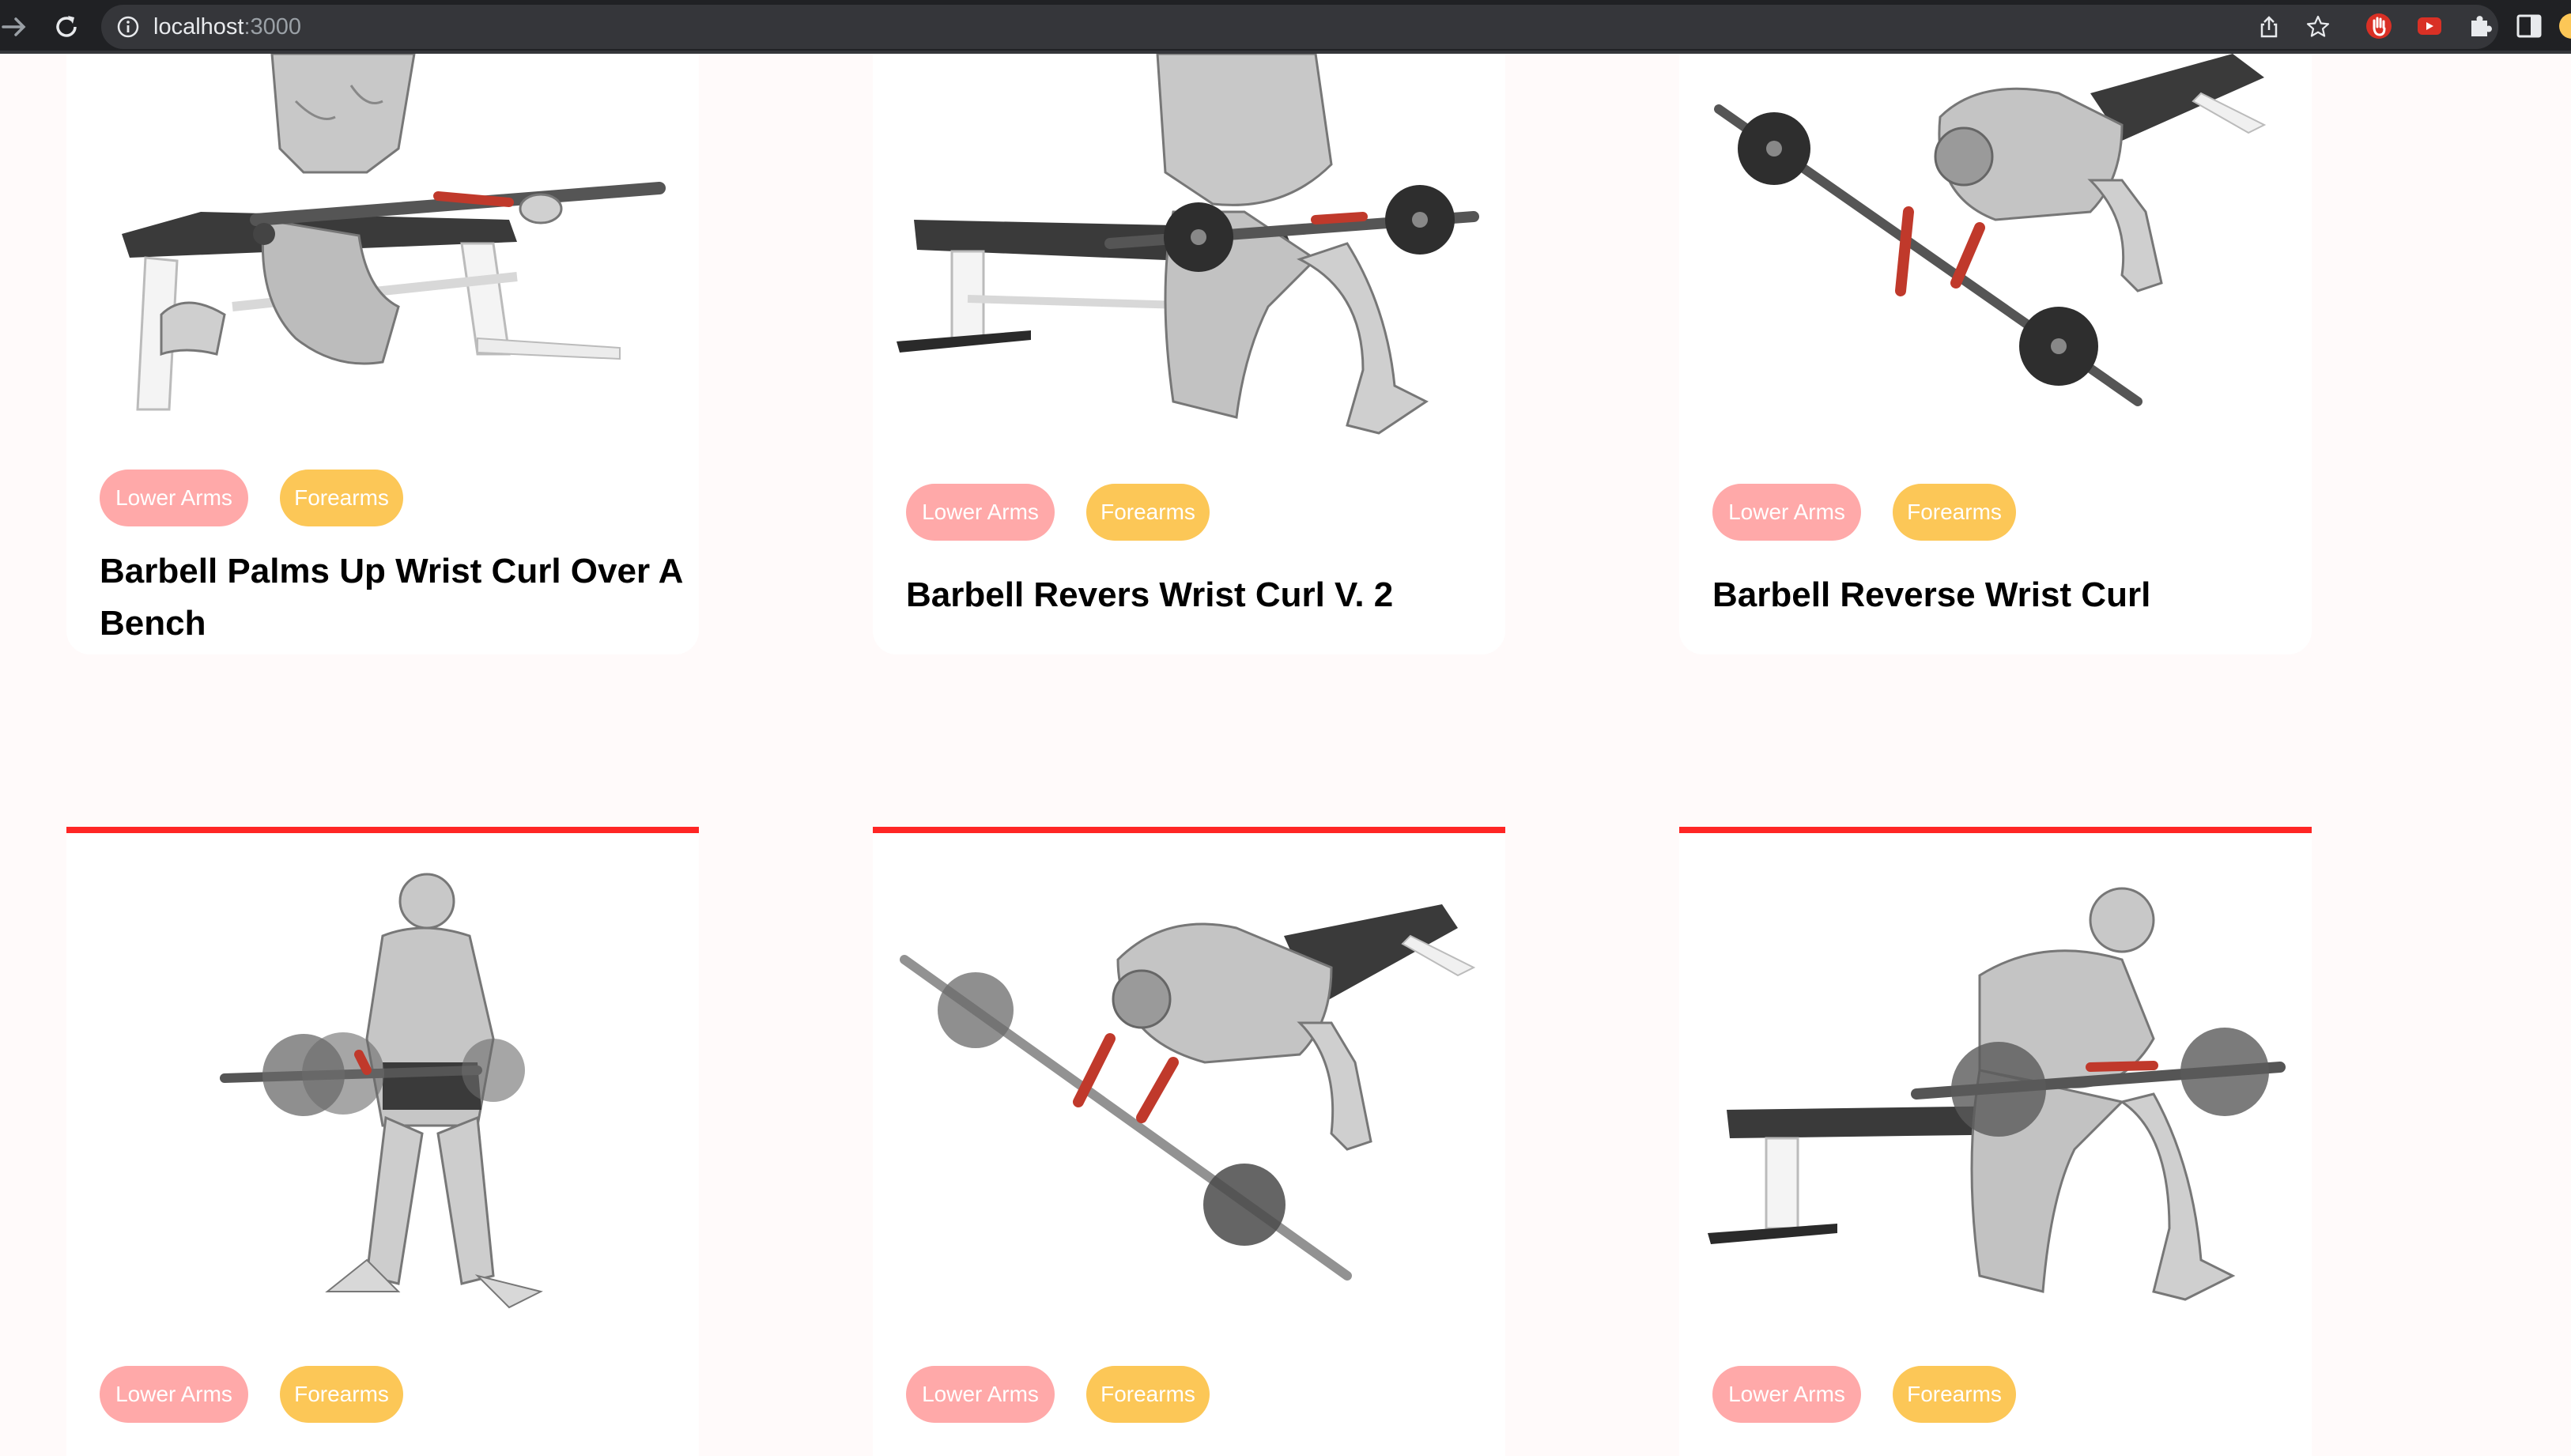 This screenshot has width=2571, height=1456. What do you see at coordinates (2480, 26) in the screenshot?
I see `extensions-puzzle-icon` at bounding box center [2480, 26].